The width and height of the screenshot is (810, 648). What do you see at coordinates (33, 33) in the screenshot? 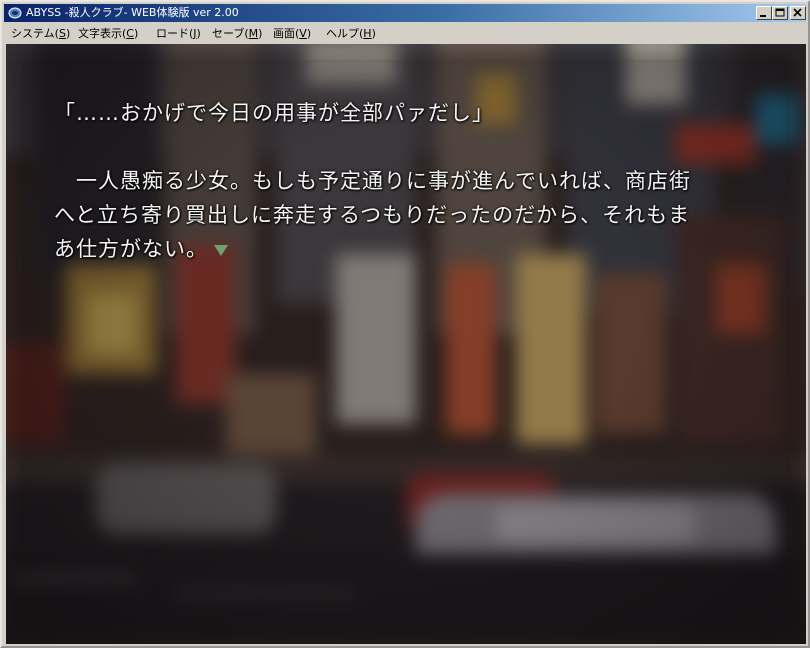
I see `menu-system-label: システム` at bounding box center [33, 33].